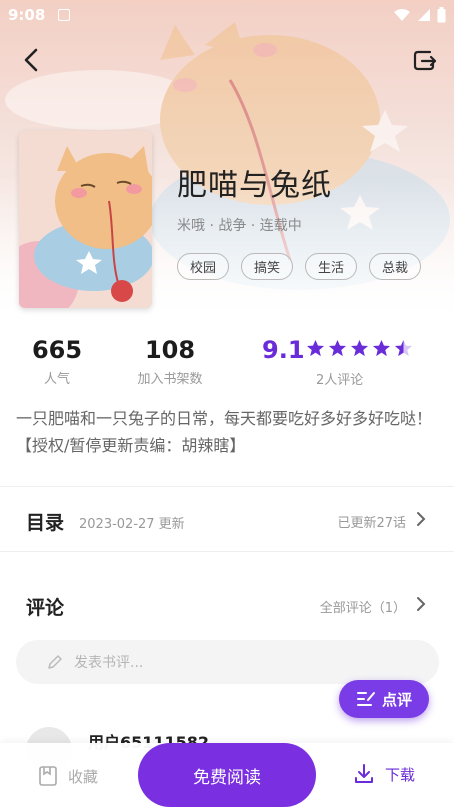 Image resolution: width=454 pixels, height=807 pixels. I want to click on sim-icon, so click(64, 15).